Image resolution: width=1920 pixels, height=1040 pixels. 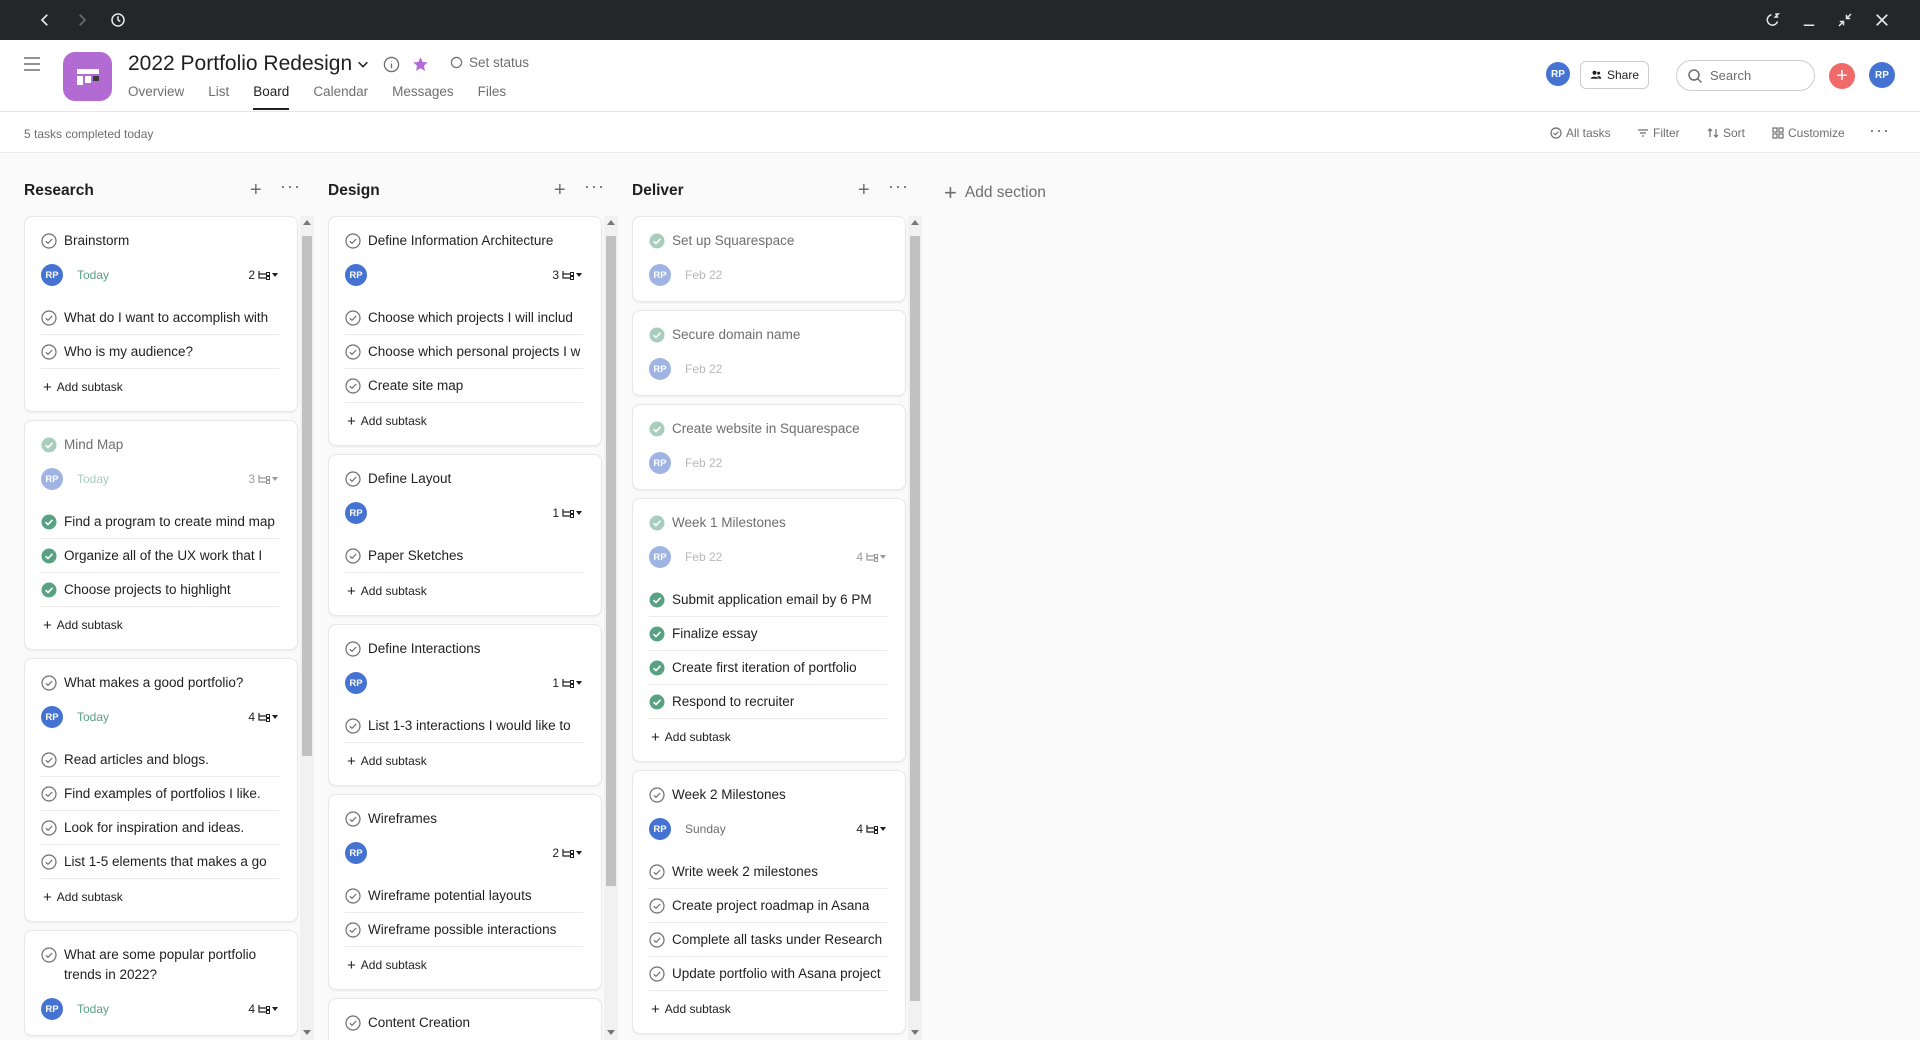 What do you see at coordinates (1882, 75) in the screenshot?
I see `user-avatar: RP` at bounding box center [1882, 75].